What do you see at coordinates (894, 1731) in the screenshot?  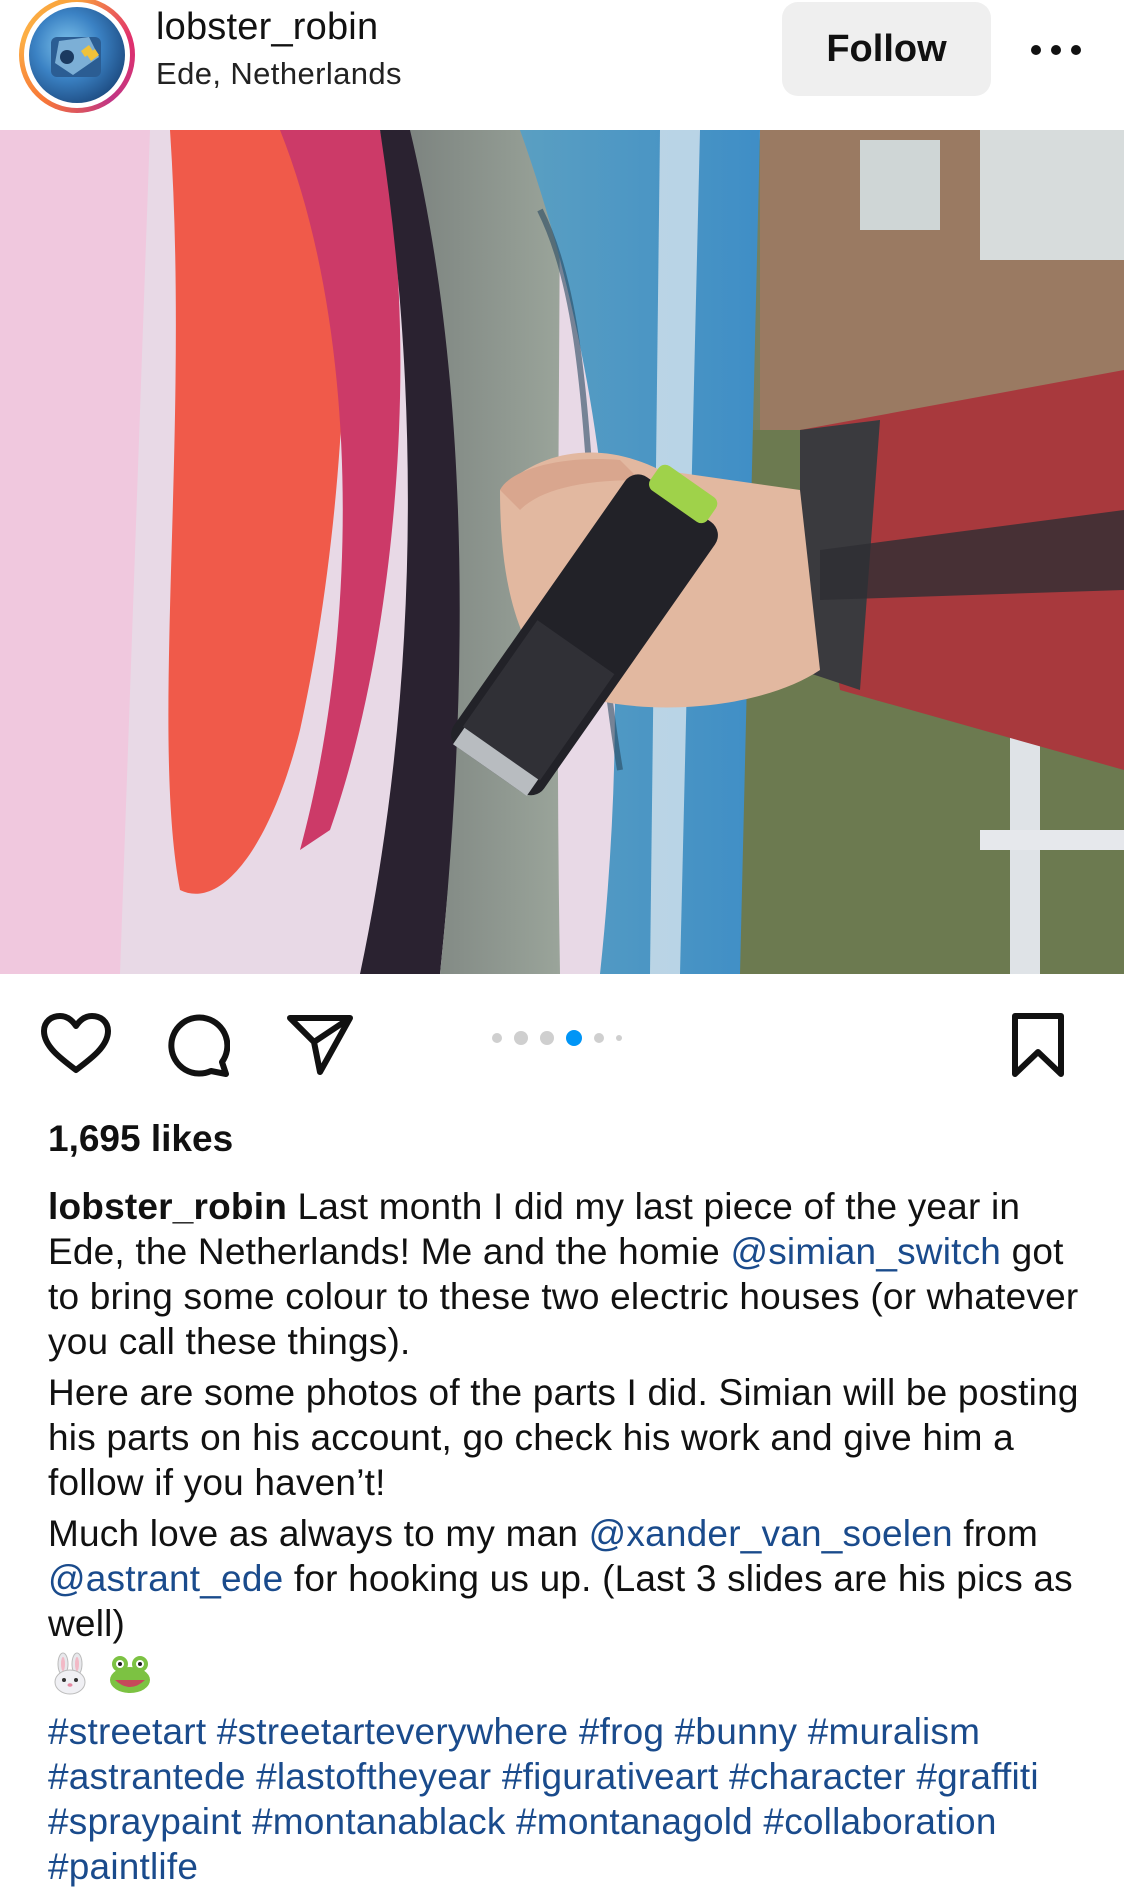 I see `hashtag-link: #muralism` at bounding box center [894, 1731].